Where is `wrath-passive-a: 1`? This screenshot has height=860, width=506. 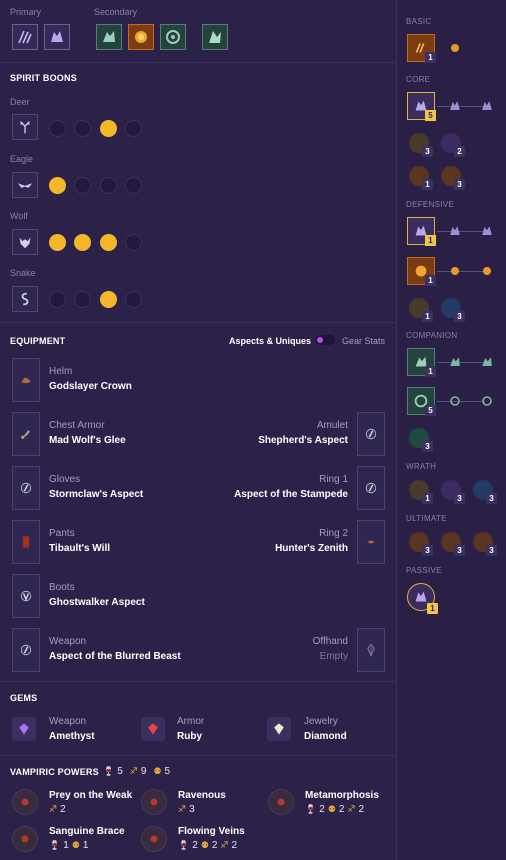 wrath-passive-a: 1 is located at coordinates (421, 492).